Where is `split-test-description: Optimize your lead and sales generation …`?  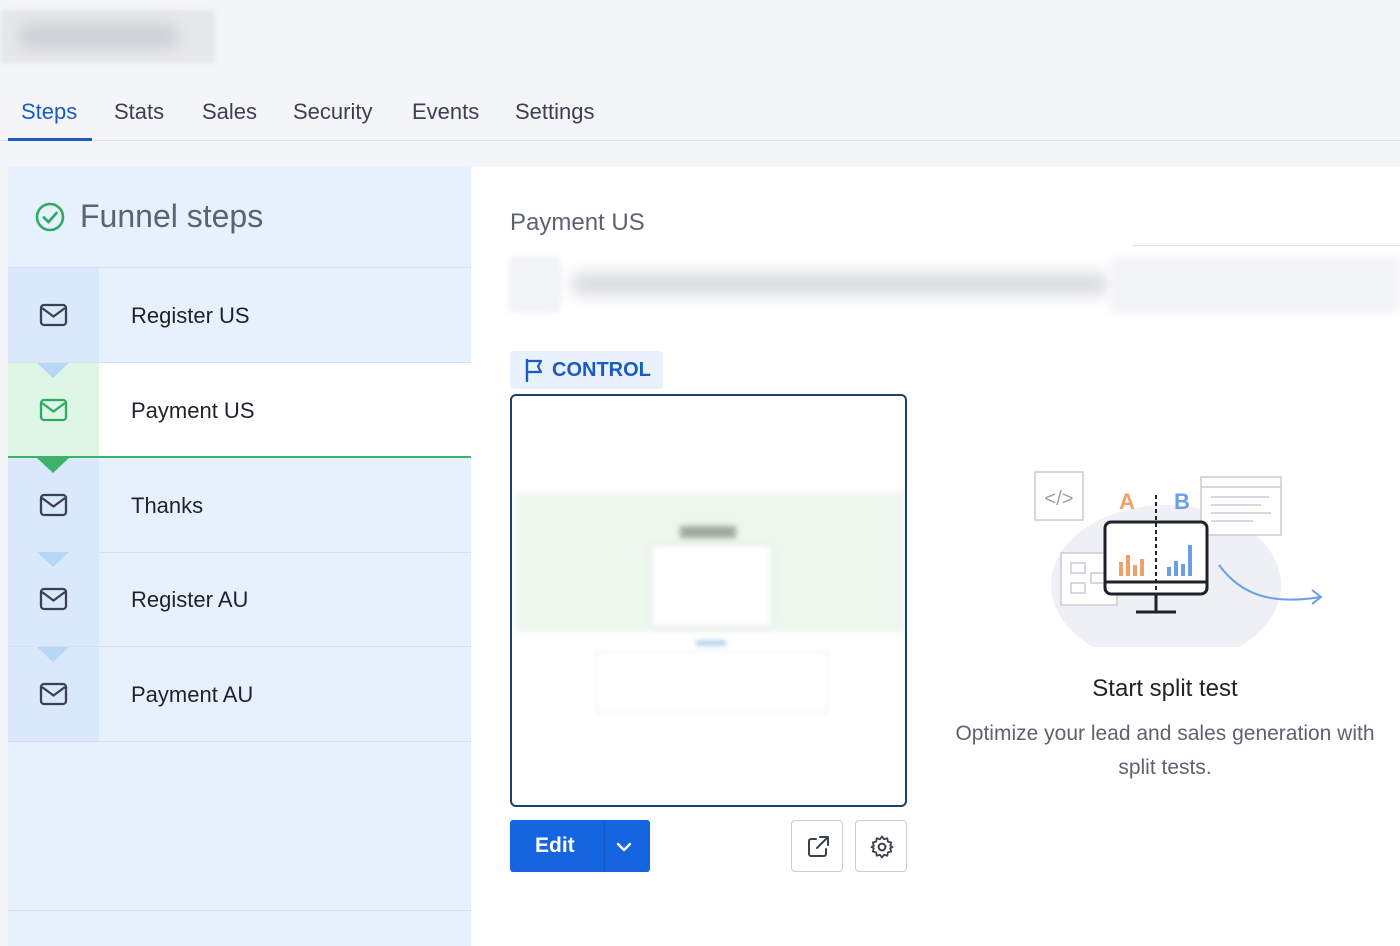
split-test-description: Optimize your lead and sales generation … is located at coordinates (1165, 750).